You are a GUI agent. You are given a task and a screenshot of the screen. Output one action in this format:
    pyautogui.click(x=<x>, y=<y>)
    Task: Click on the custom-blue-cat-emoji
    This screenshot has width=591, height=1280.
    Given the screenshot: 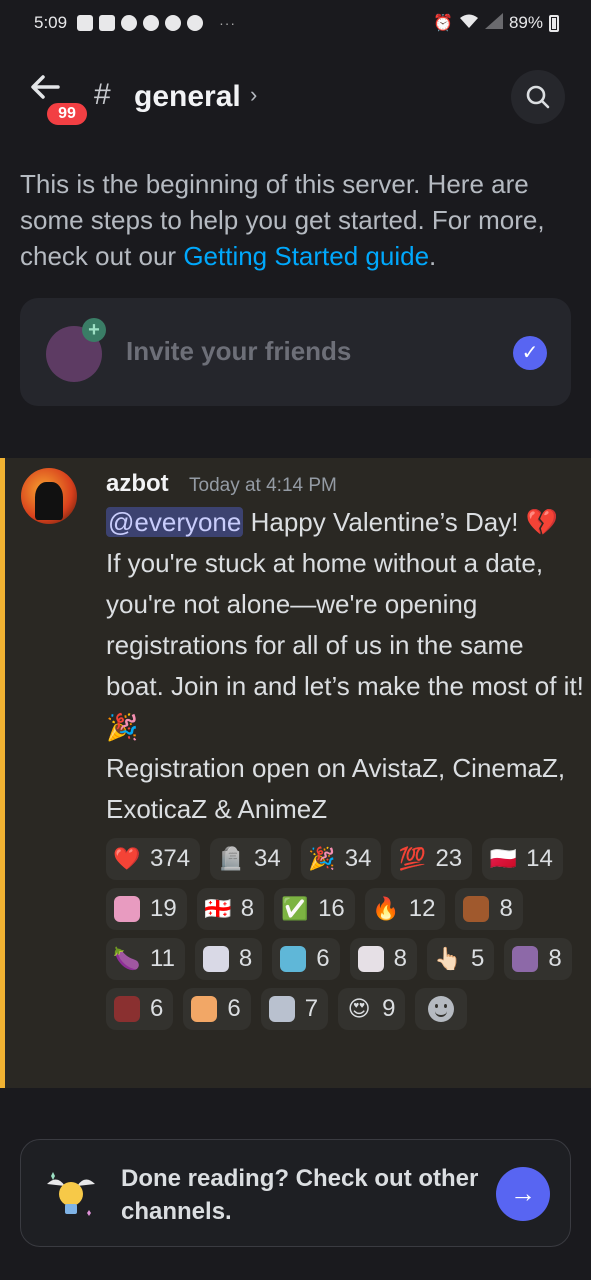 What is the action you would take?
    pyautogui.click(x=293, y=959)
    